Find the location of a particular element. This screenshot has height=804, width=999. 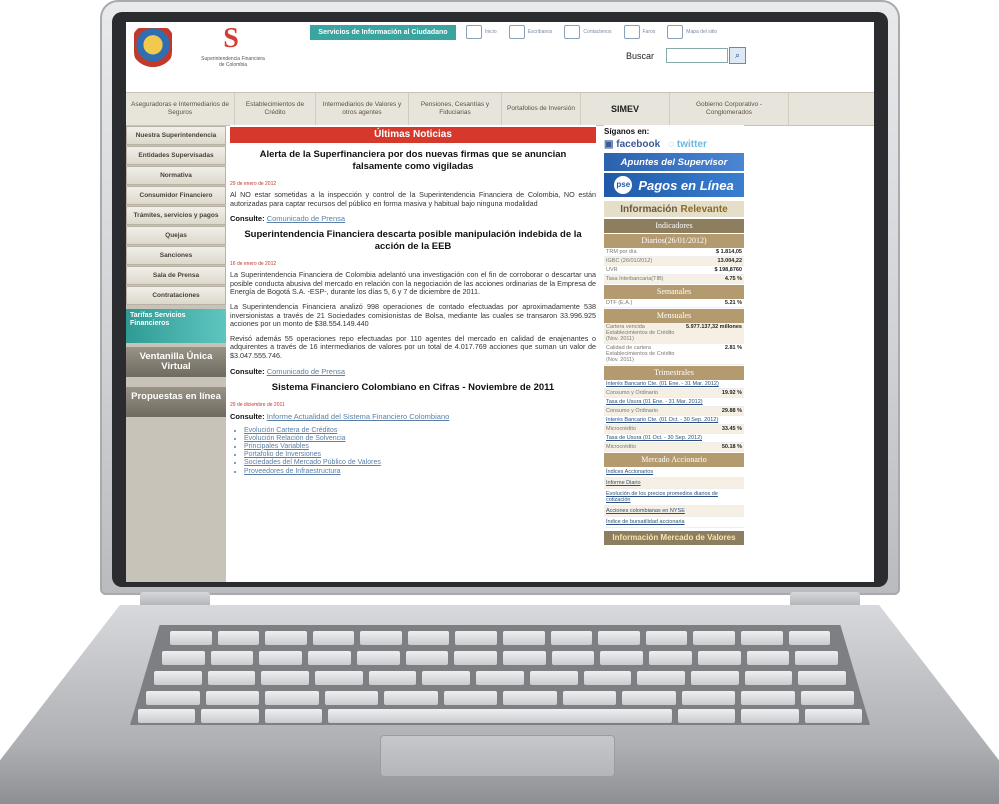

sidebar-item-consumidor: Consumidor Financiero is located at coordinates (176, 195).